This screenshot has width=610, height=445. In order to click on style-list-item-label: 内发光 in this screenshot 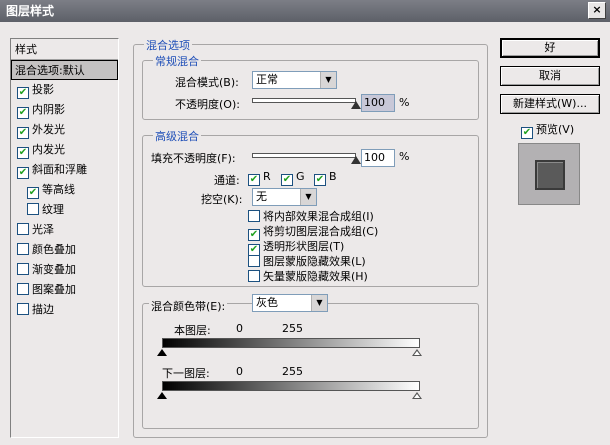, I will do `click(48, 149)`.